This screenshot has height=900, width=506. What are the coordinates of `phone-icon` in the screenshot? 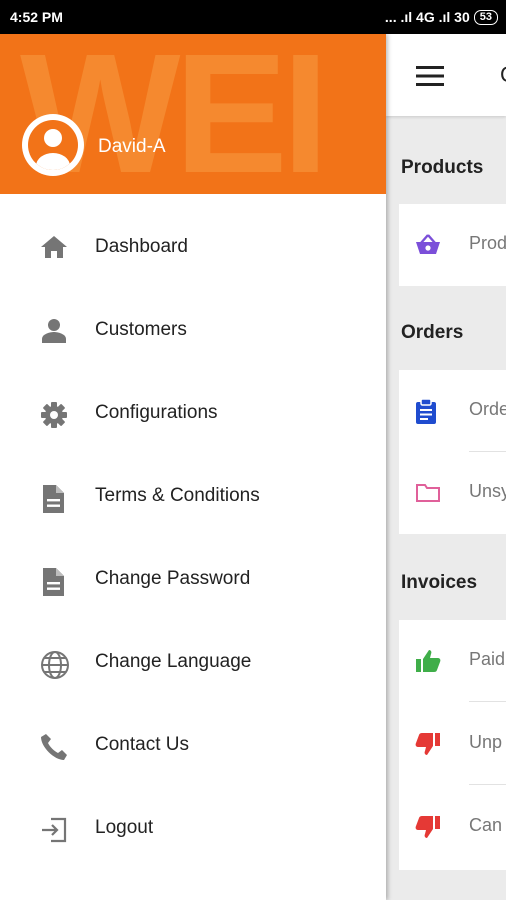 It's located at (54, 747).